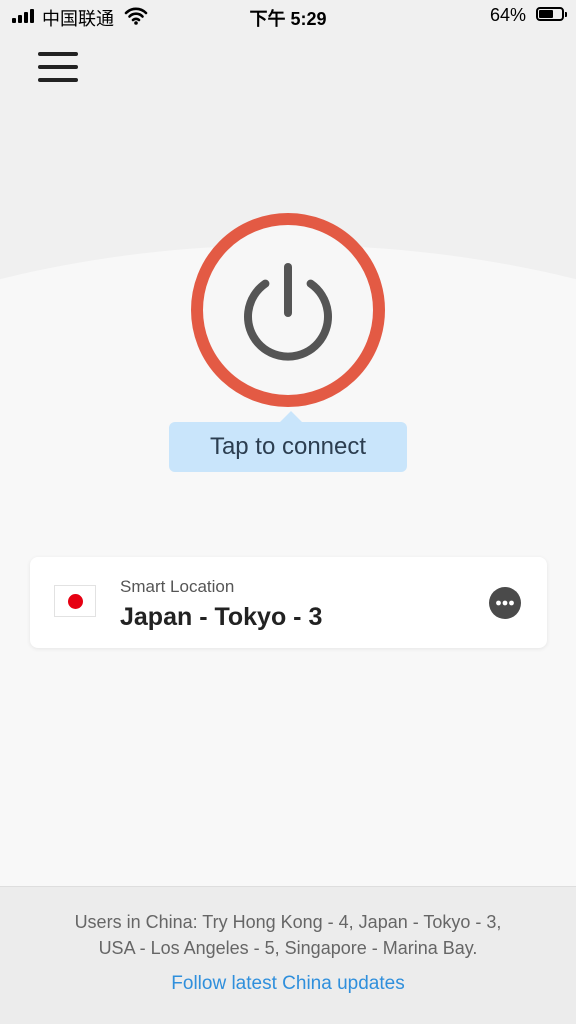  Describe the element at coordinates (507, 15) in the screenshot. I see `battery-percent: 64%` at that location.